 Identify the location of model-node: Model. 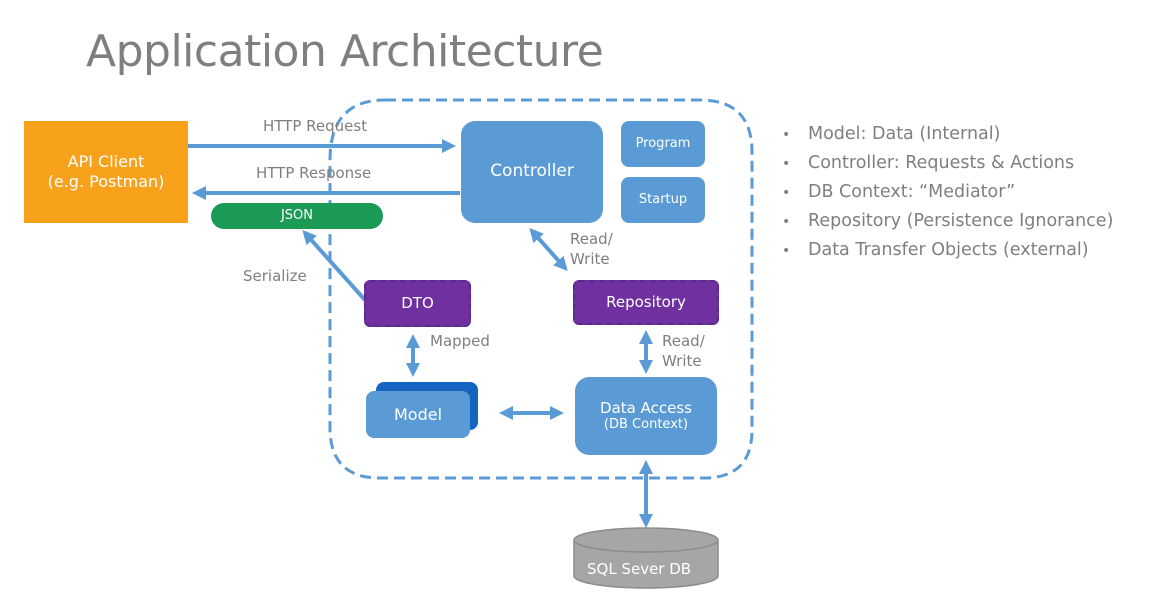
(418, 414).